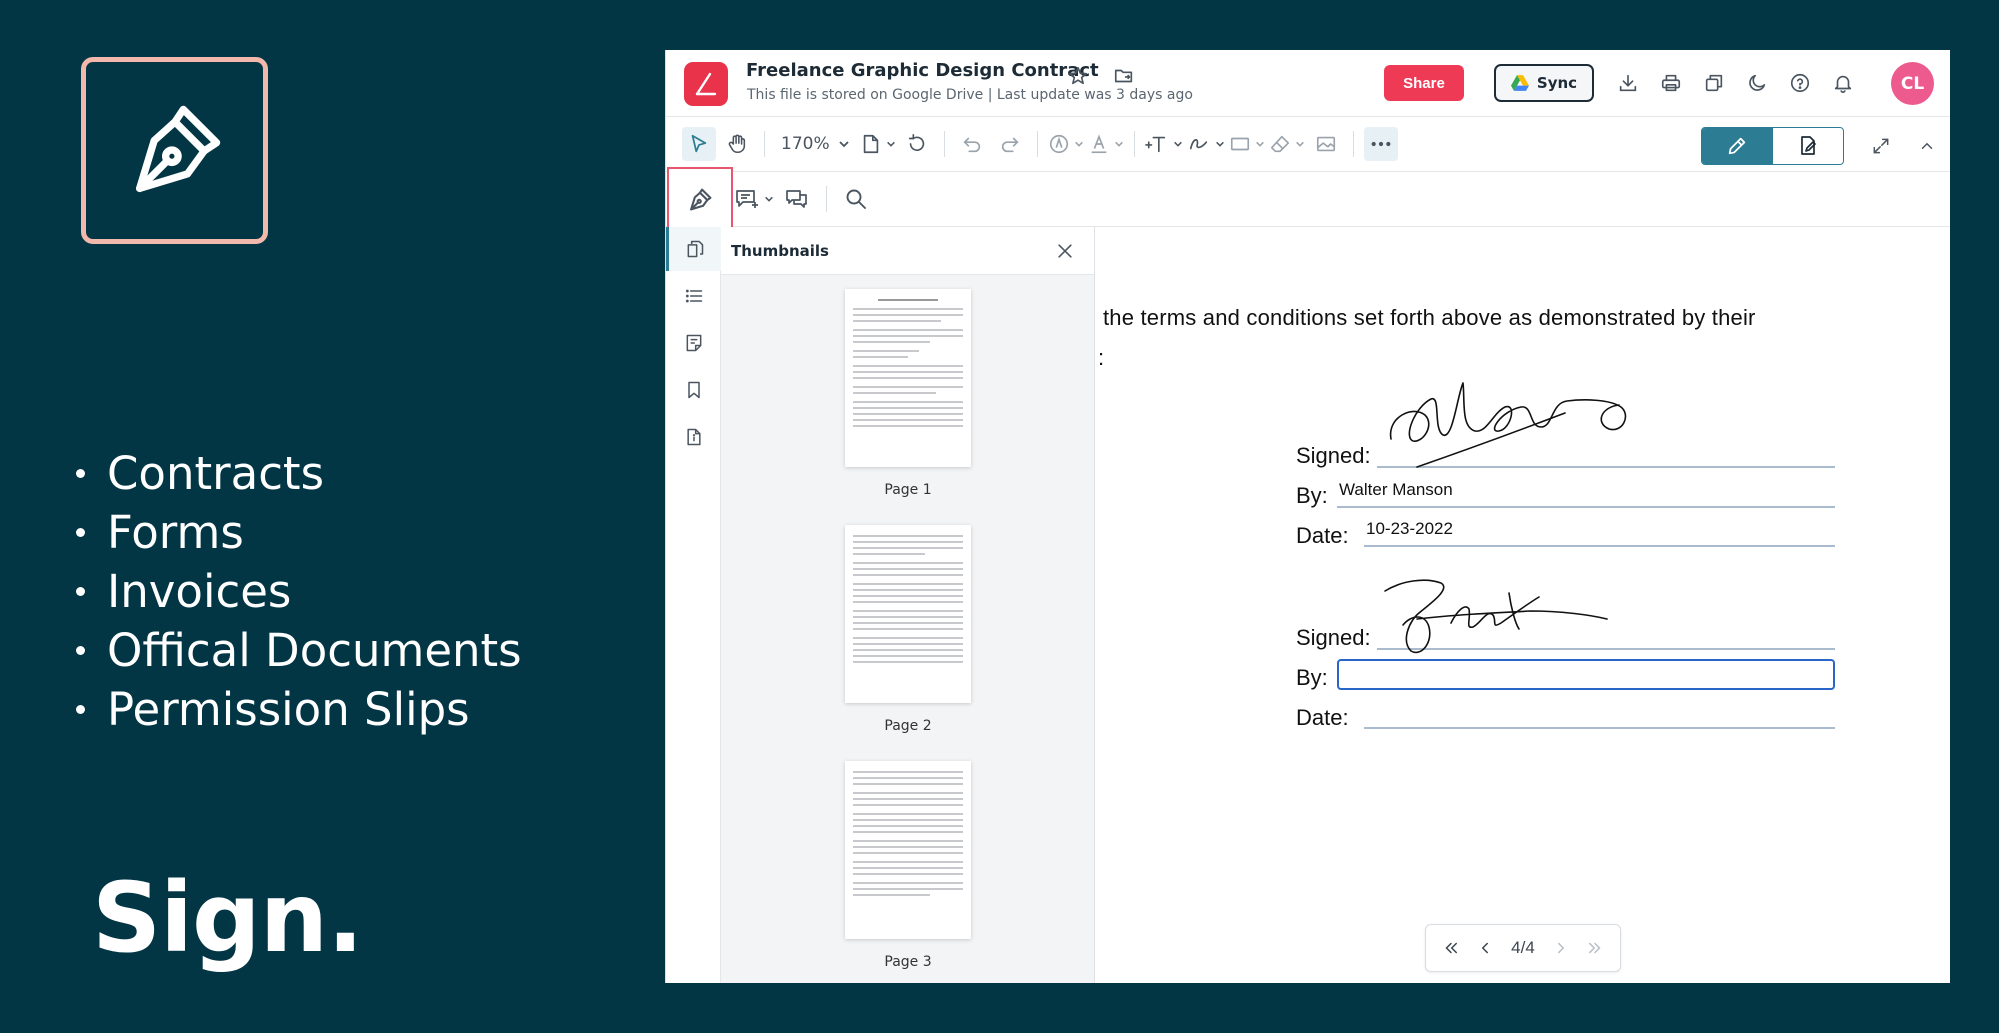 Image resolution: width=1999 pixels, height=1033 pixels. I want to click on bookmark-icon, so click(693, 390).